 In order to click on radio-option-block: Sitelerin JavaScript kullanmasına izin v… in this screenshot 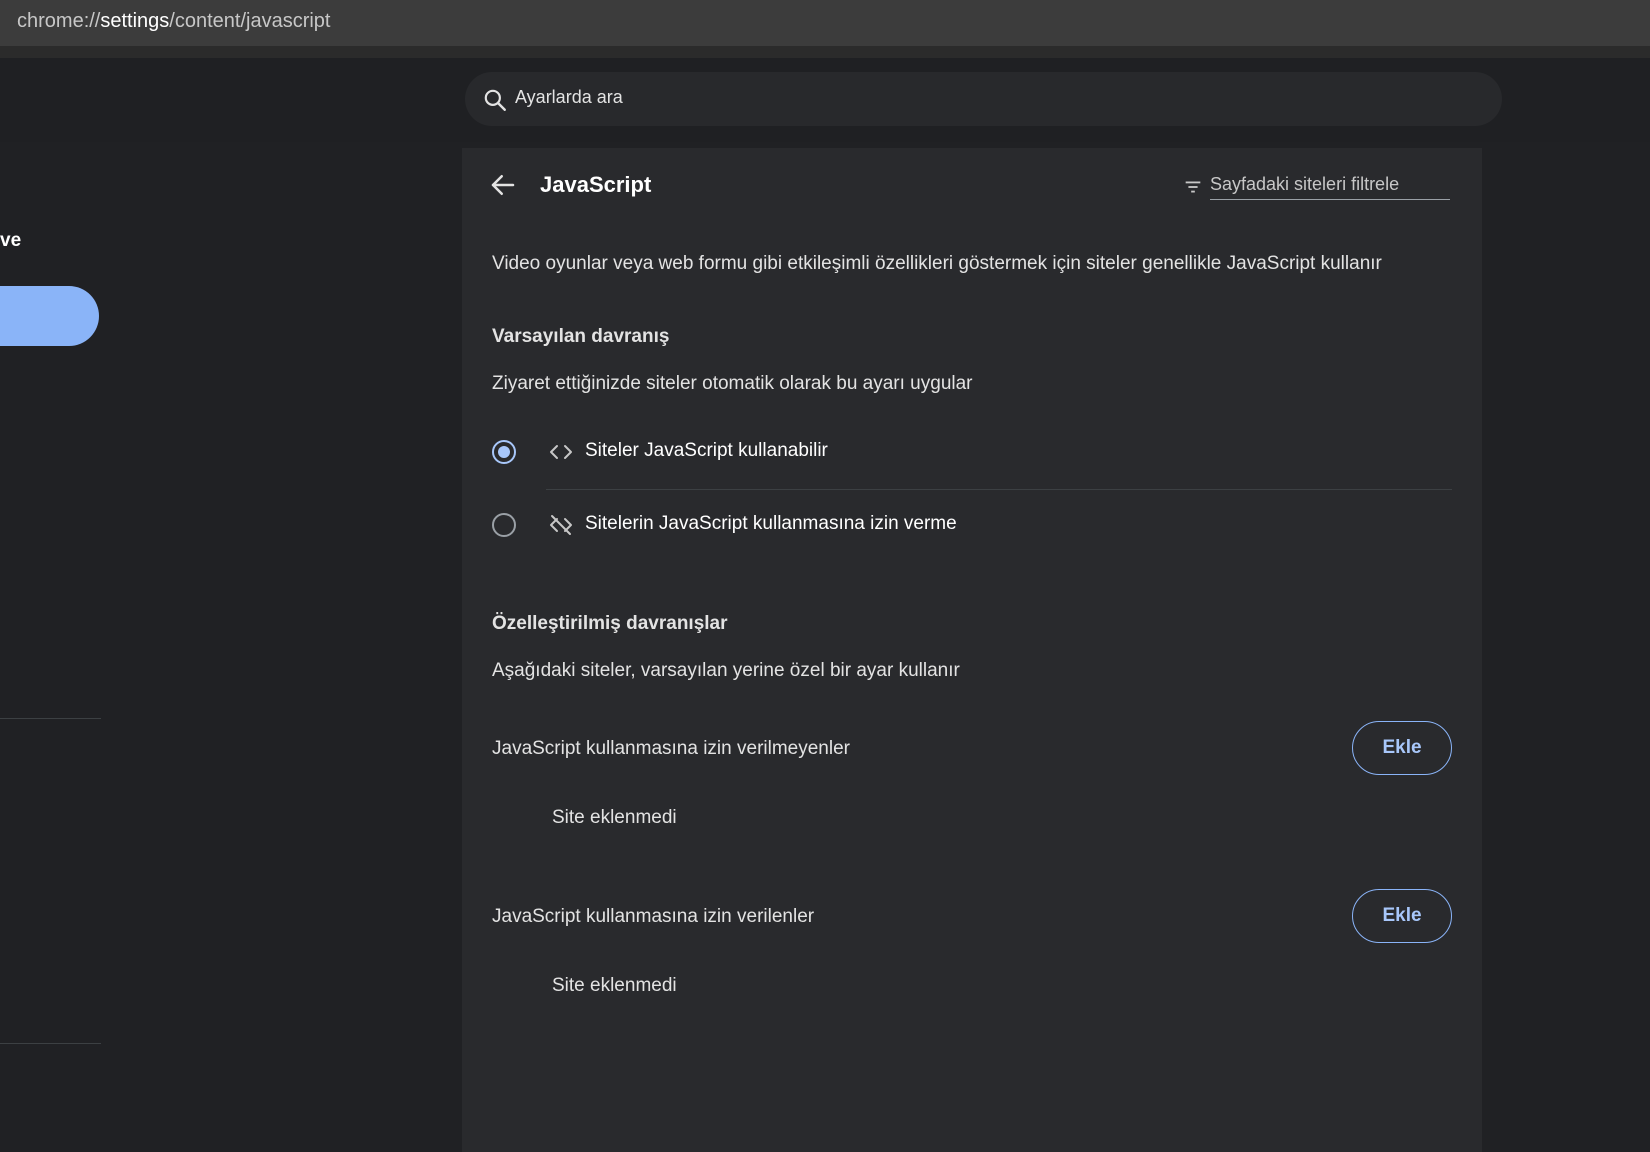, I will do `click(972, 525)`.